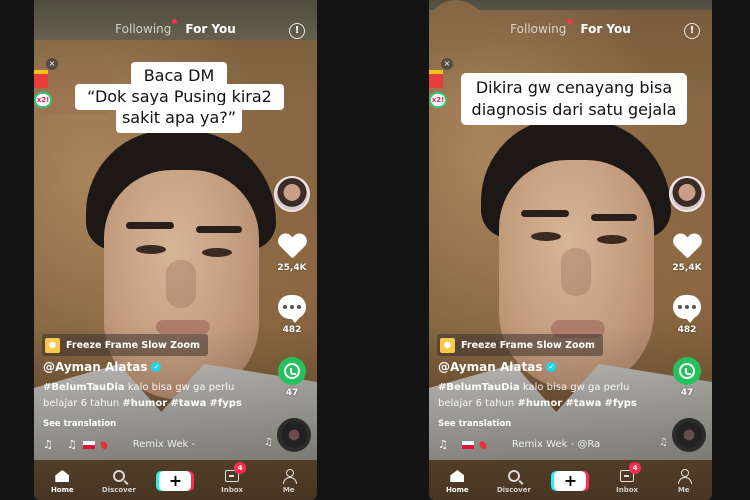 The width and height of the screenshot is (750, 500). Describe the element at coordinates (119, 444) in the screenshot. I see `music-info: ♫ ♫ Remix Wek -` at that location.